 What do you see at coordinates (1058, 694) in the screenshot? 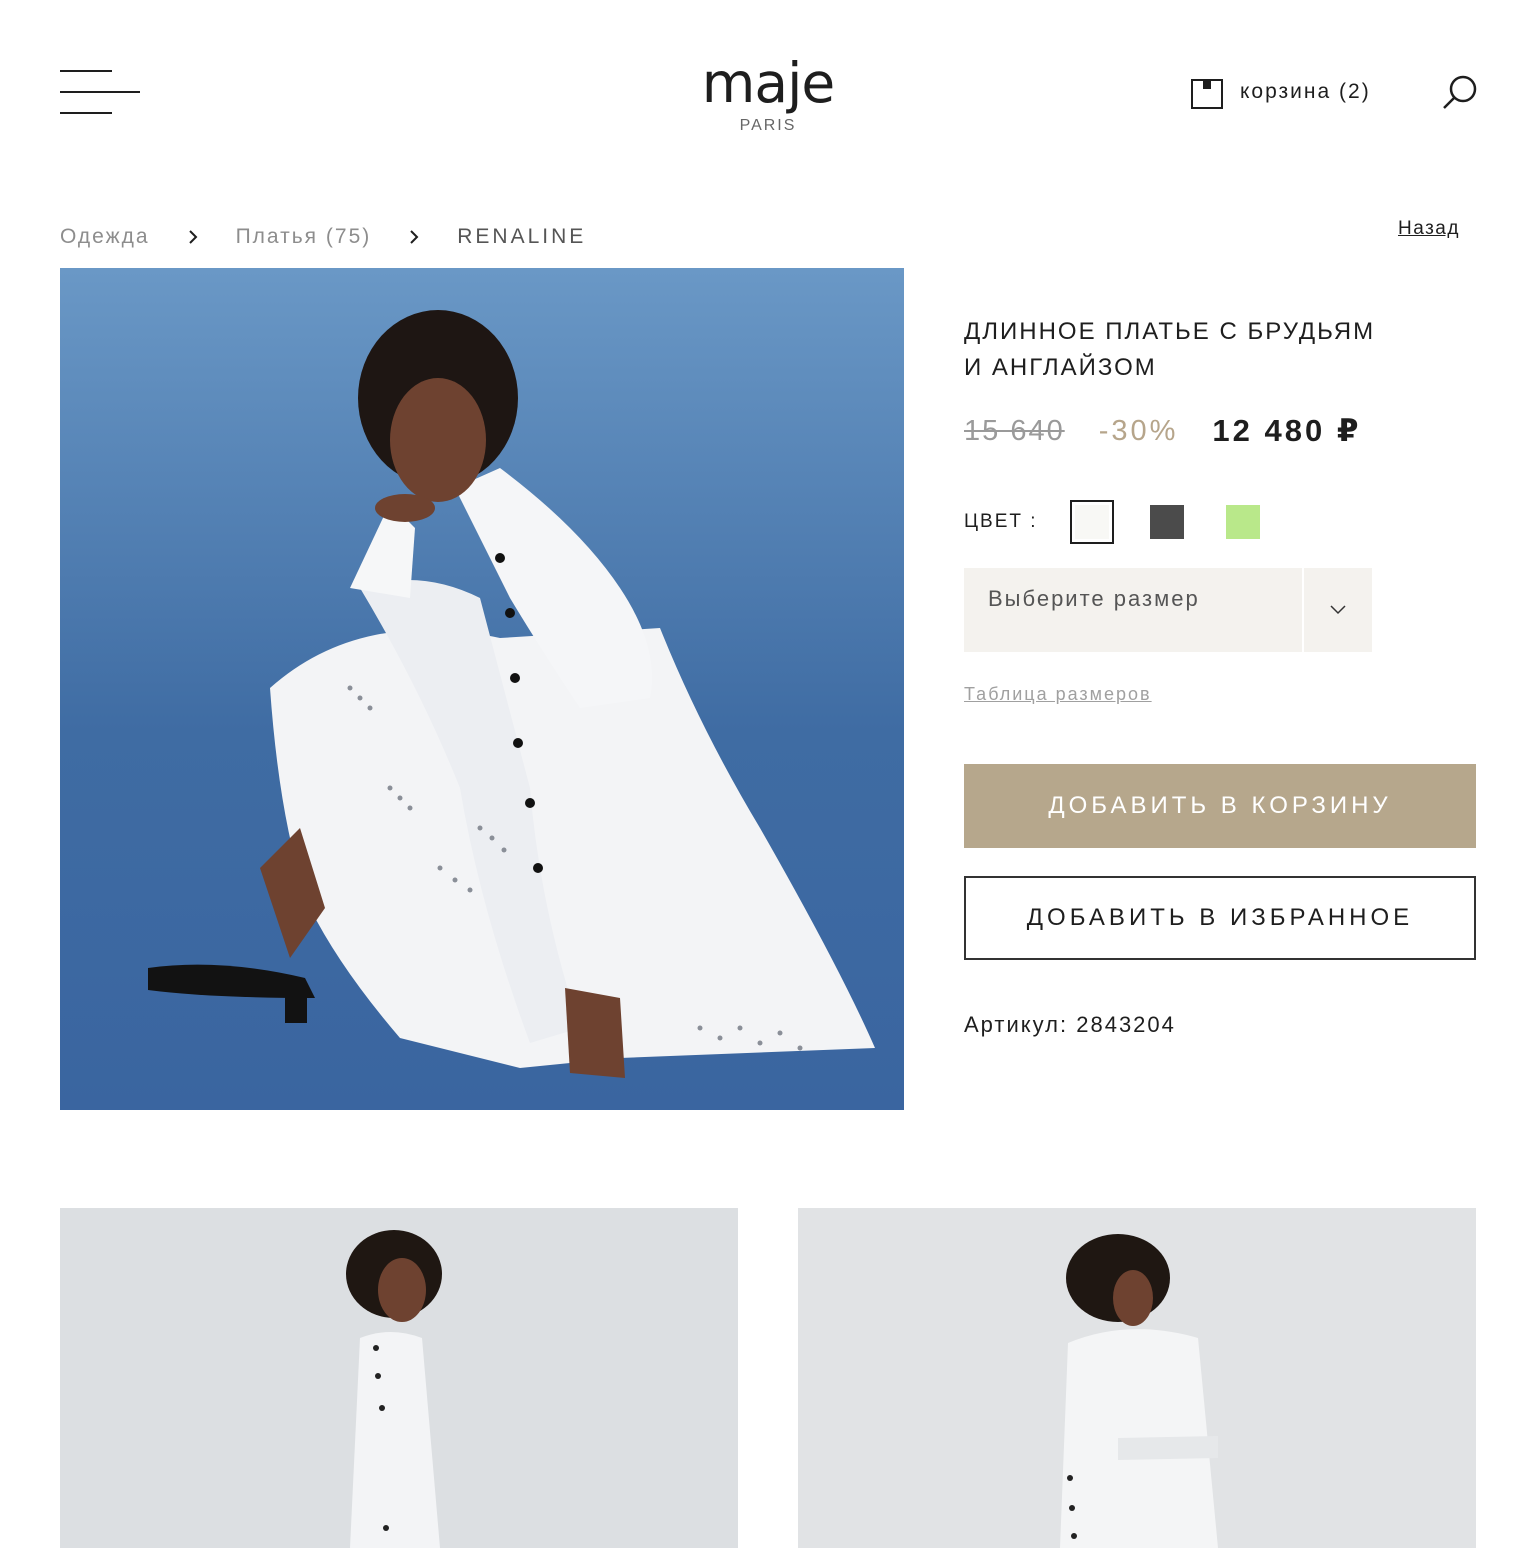
I see `size-chart-link: Таблица размеров` at bounding box center [1058, 694].